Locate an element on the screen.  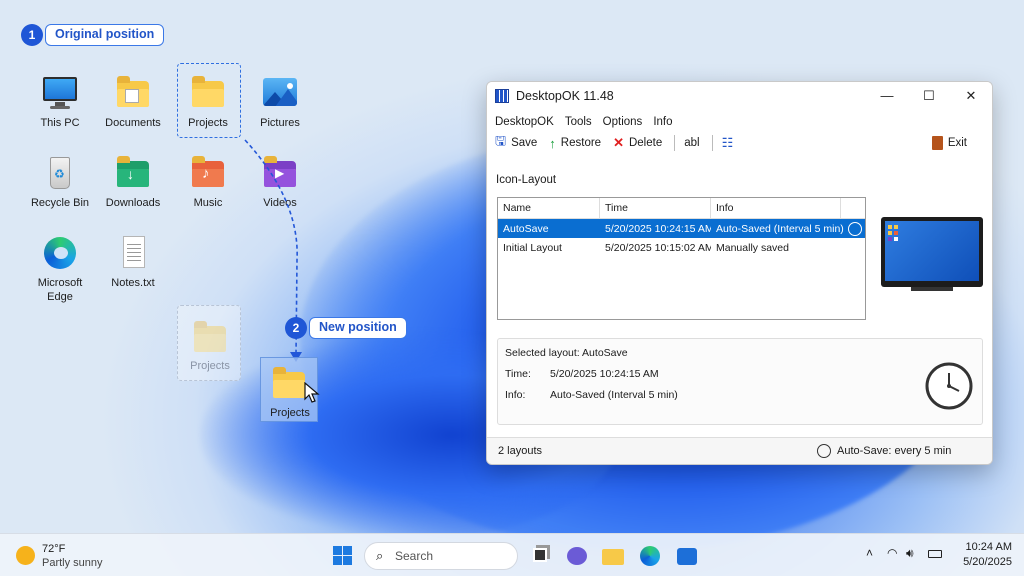
menu-info: Info is located at coordinates (662, 122).